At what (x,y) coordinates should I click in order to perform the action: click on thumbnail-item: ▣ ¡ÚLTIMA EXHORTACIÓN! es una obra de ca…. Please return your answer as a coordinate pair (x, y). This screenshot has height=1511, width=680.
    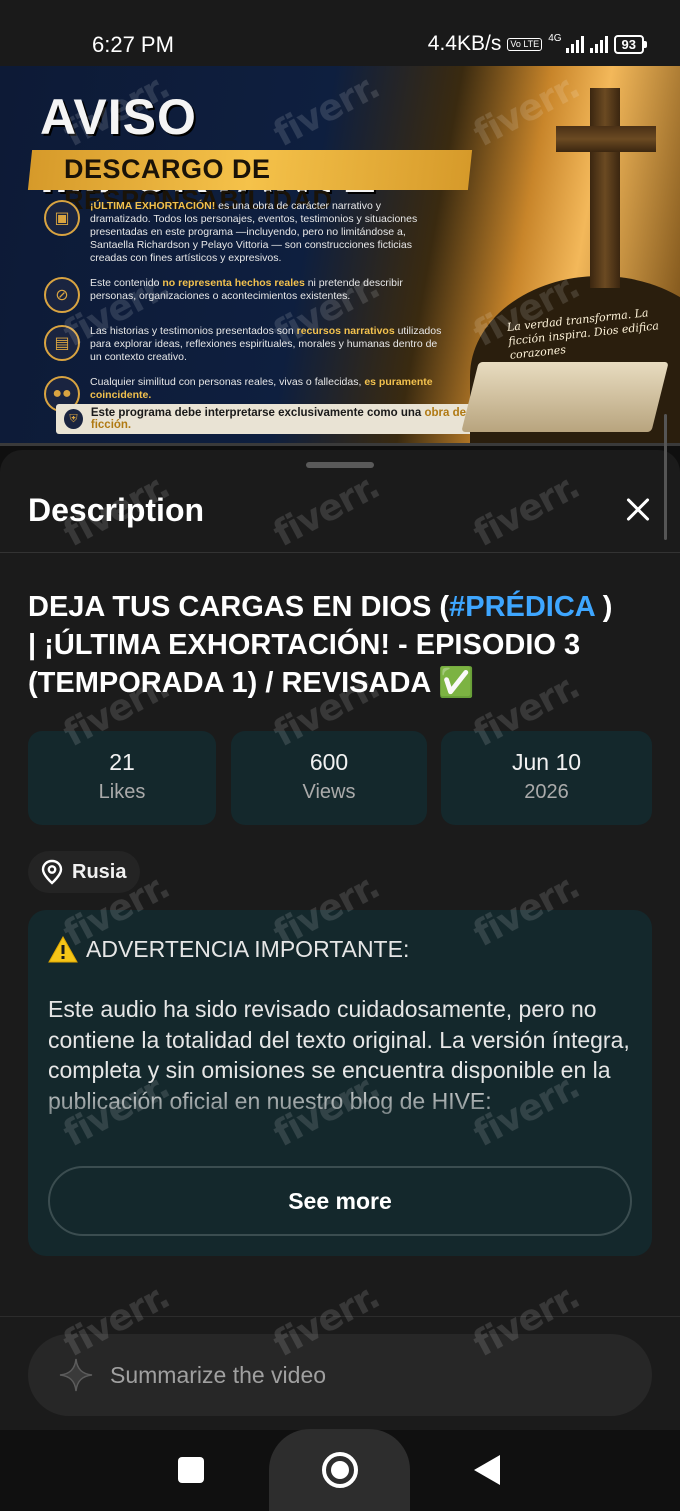
    Looking at the image, I should click on (244, 232).